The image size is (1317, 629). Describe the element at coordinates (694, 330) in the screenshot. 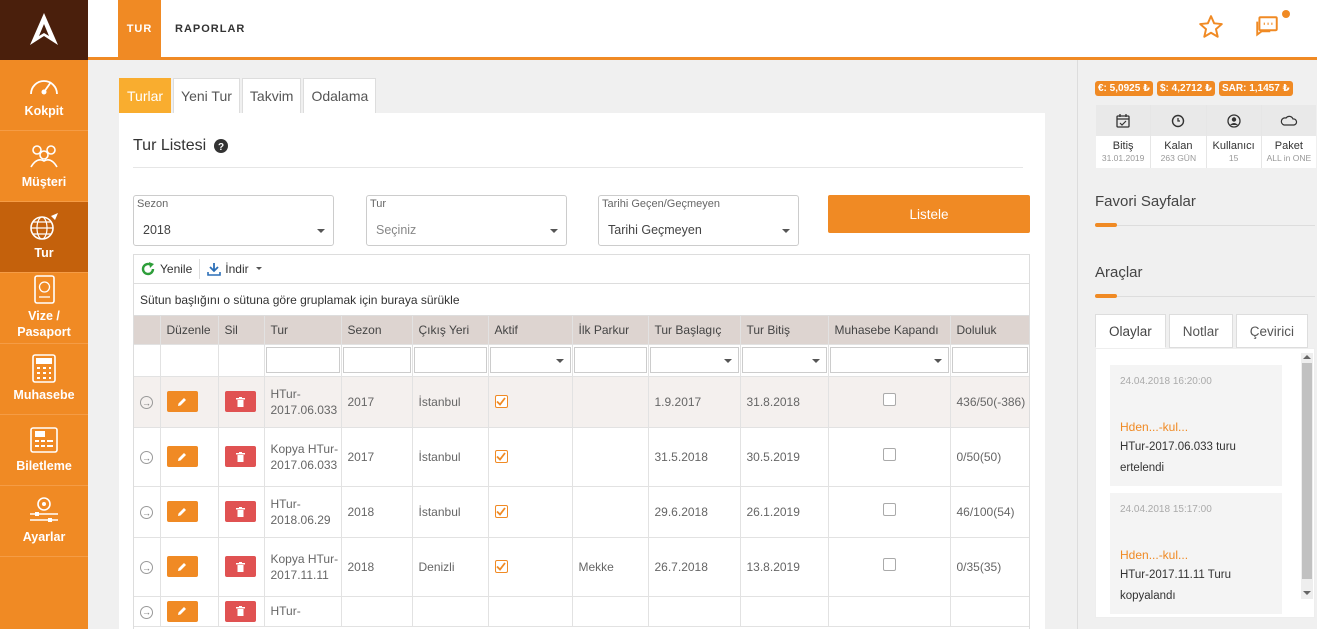

I see `column-header: Tur Başlagıç` at that location.